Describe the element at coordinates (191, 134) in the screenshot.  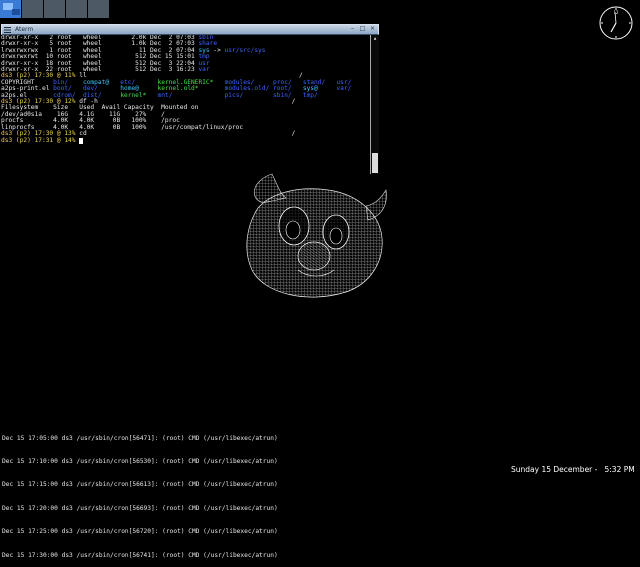
I see `terminal-text: /` at that location.